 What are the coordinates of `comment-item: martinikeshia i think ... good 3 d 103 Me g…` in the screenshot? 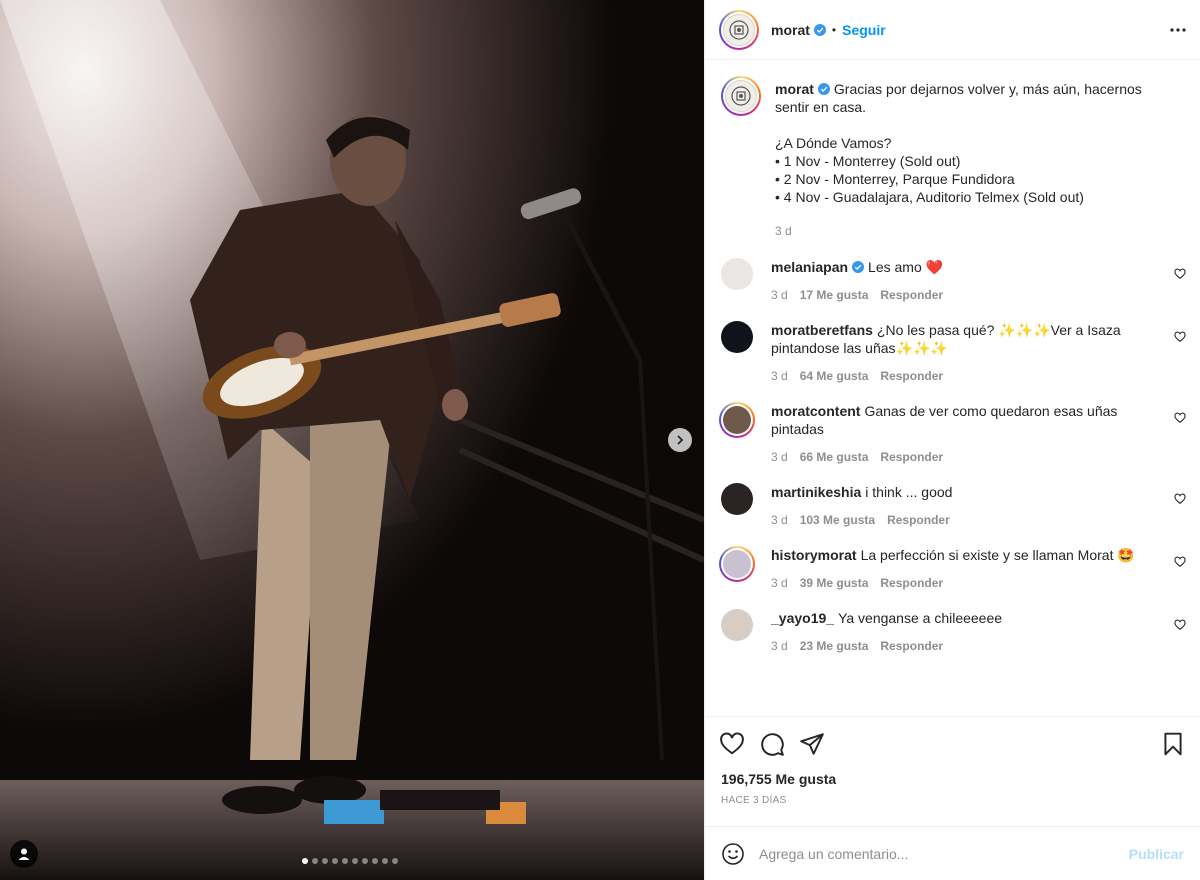 It's located at (953, 506).